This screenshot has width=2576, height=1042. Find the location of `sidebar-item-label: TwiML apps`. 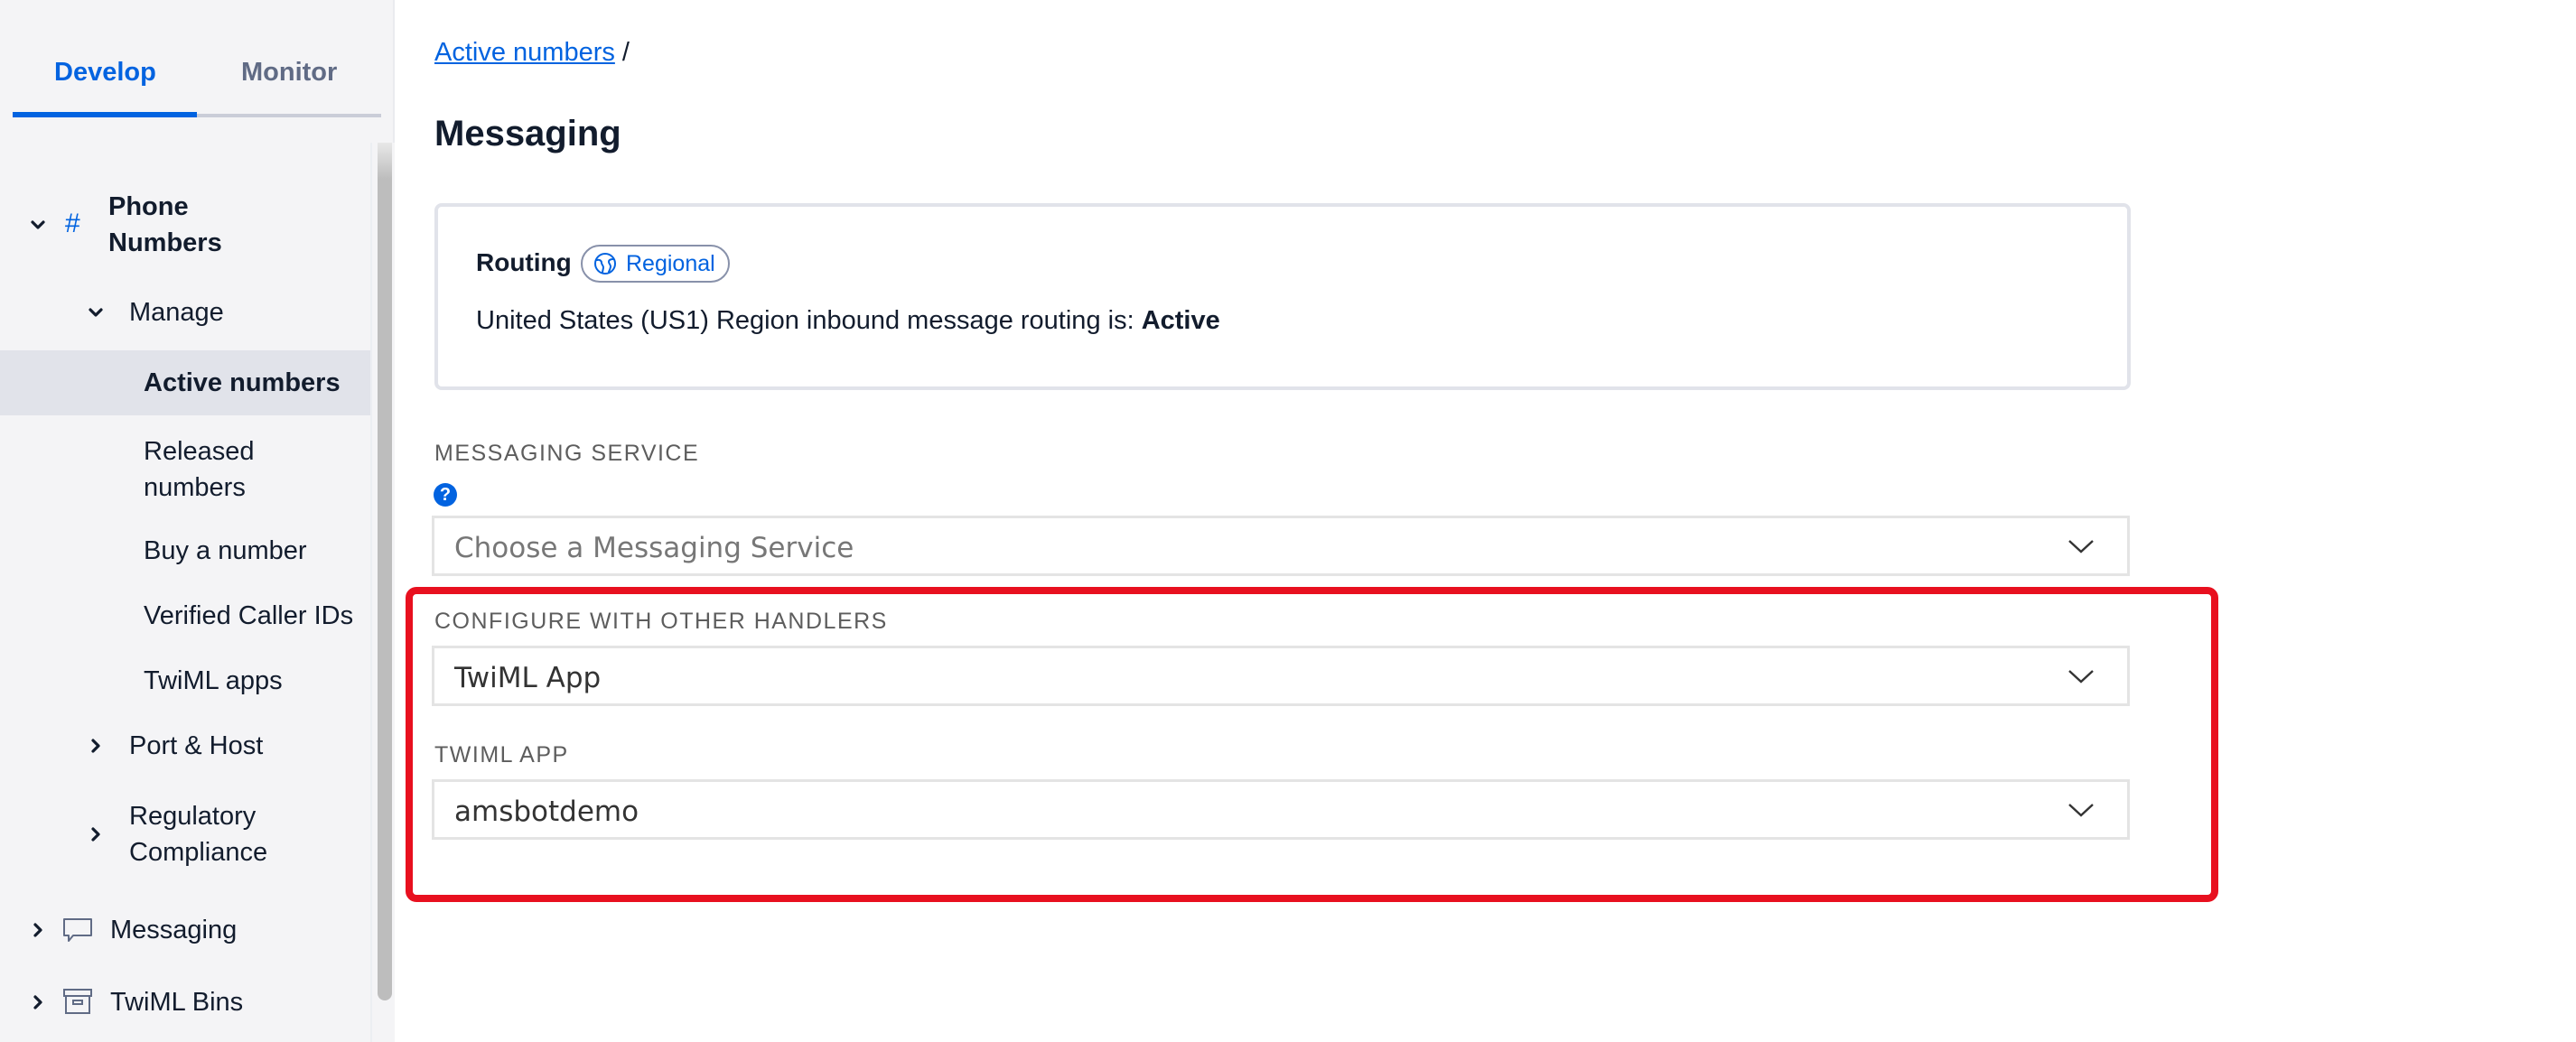

sidebar-item-label: TwiML apps is located at coordinates (213, 681).